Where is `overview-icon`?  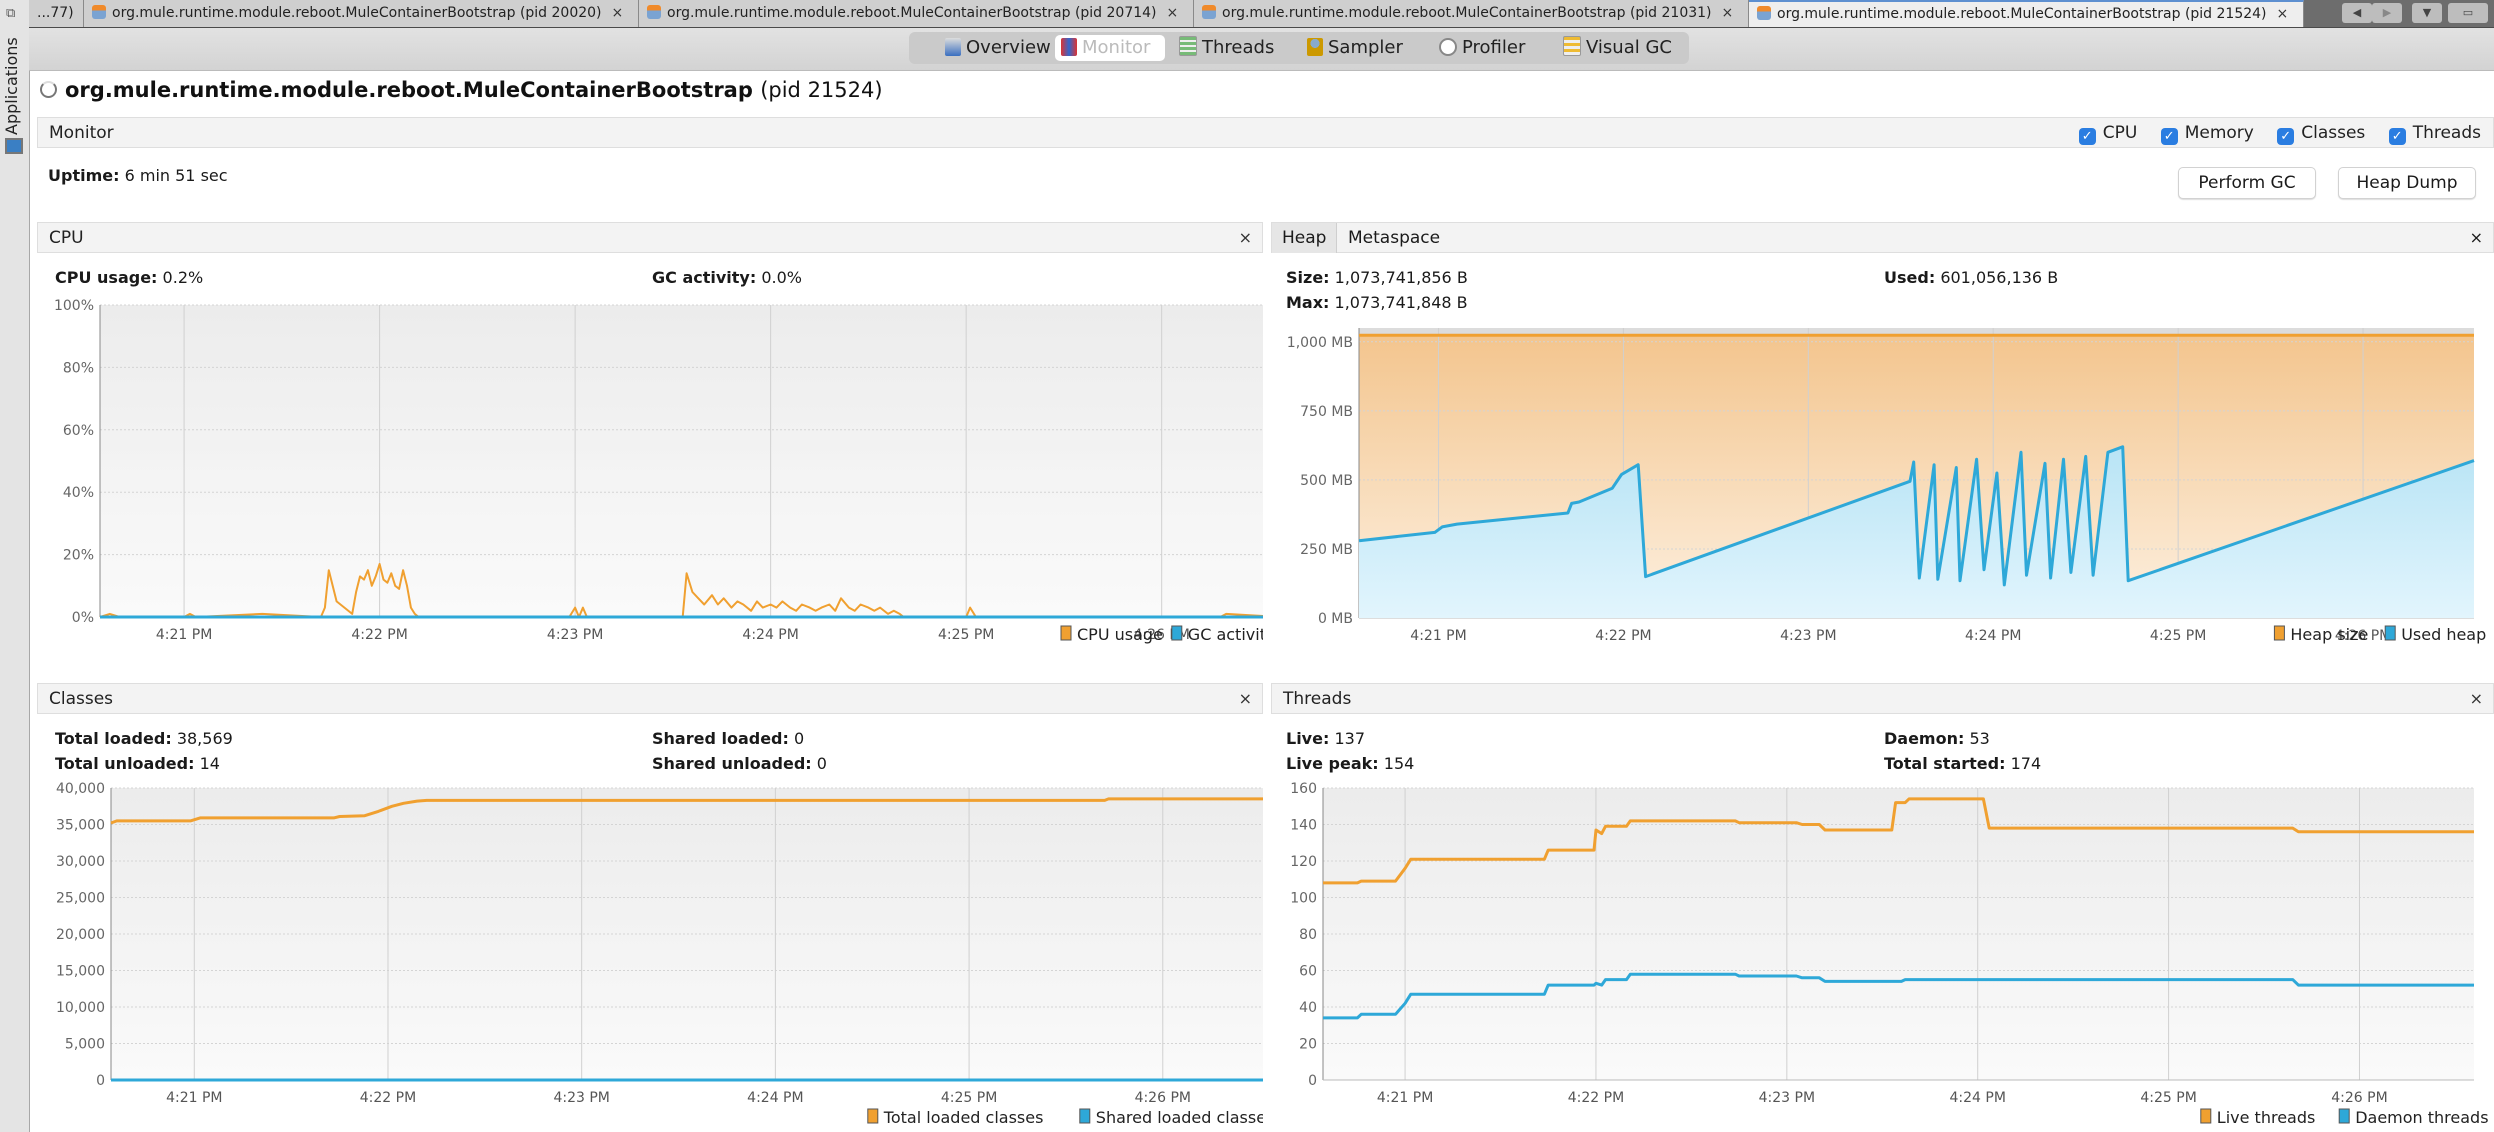
overview-icon is located at coordinates (953, 47).